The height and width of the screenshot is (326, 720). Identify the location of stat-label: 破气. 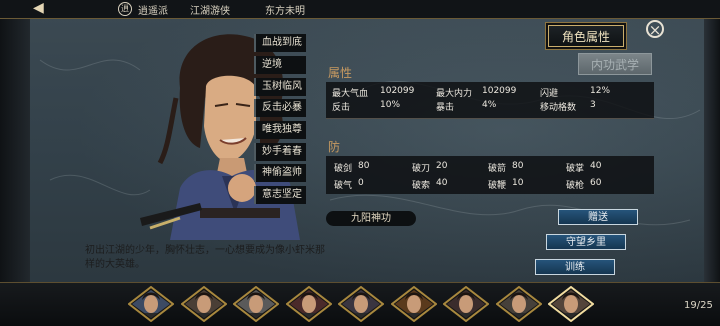
(343, 186).